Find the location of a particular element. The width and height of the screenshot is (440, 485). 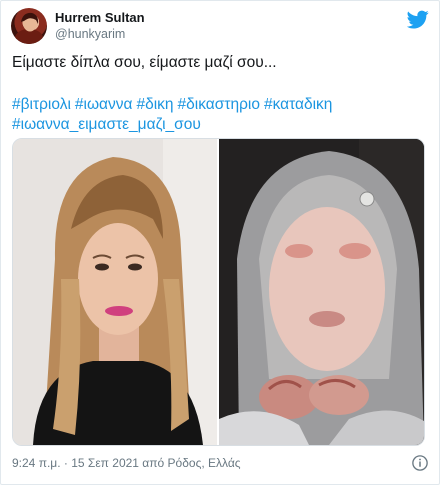

author-names: Hurrem Sultan @hunkyarim is located at coordinates (100, 26).